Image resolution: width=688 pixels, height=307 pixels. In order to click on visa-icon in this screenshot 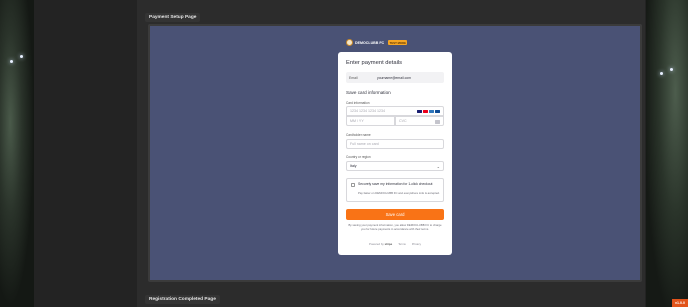, I will do `click(419, 111)`.